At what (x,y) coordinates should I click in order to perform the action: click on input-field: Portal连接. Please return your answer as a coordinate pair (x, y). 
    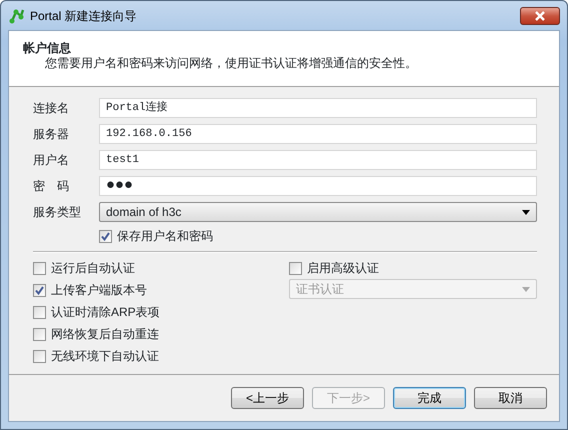
    Looking at the image, I should click on (318, 108).